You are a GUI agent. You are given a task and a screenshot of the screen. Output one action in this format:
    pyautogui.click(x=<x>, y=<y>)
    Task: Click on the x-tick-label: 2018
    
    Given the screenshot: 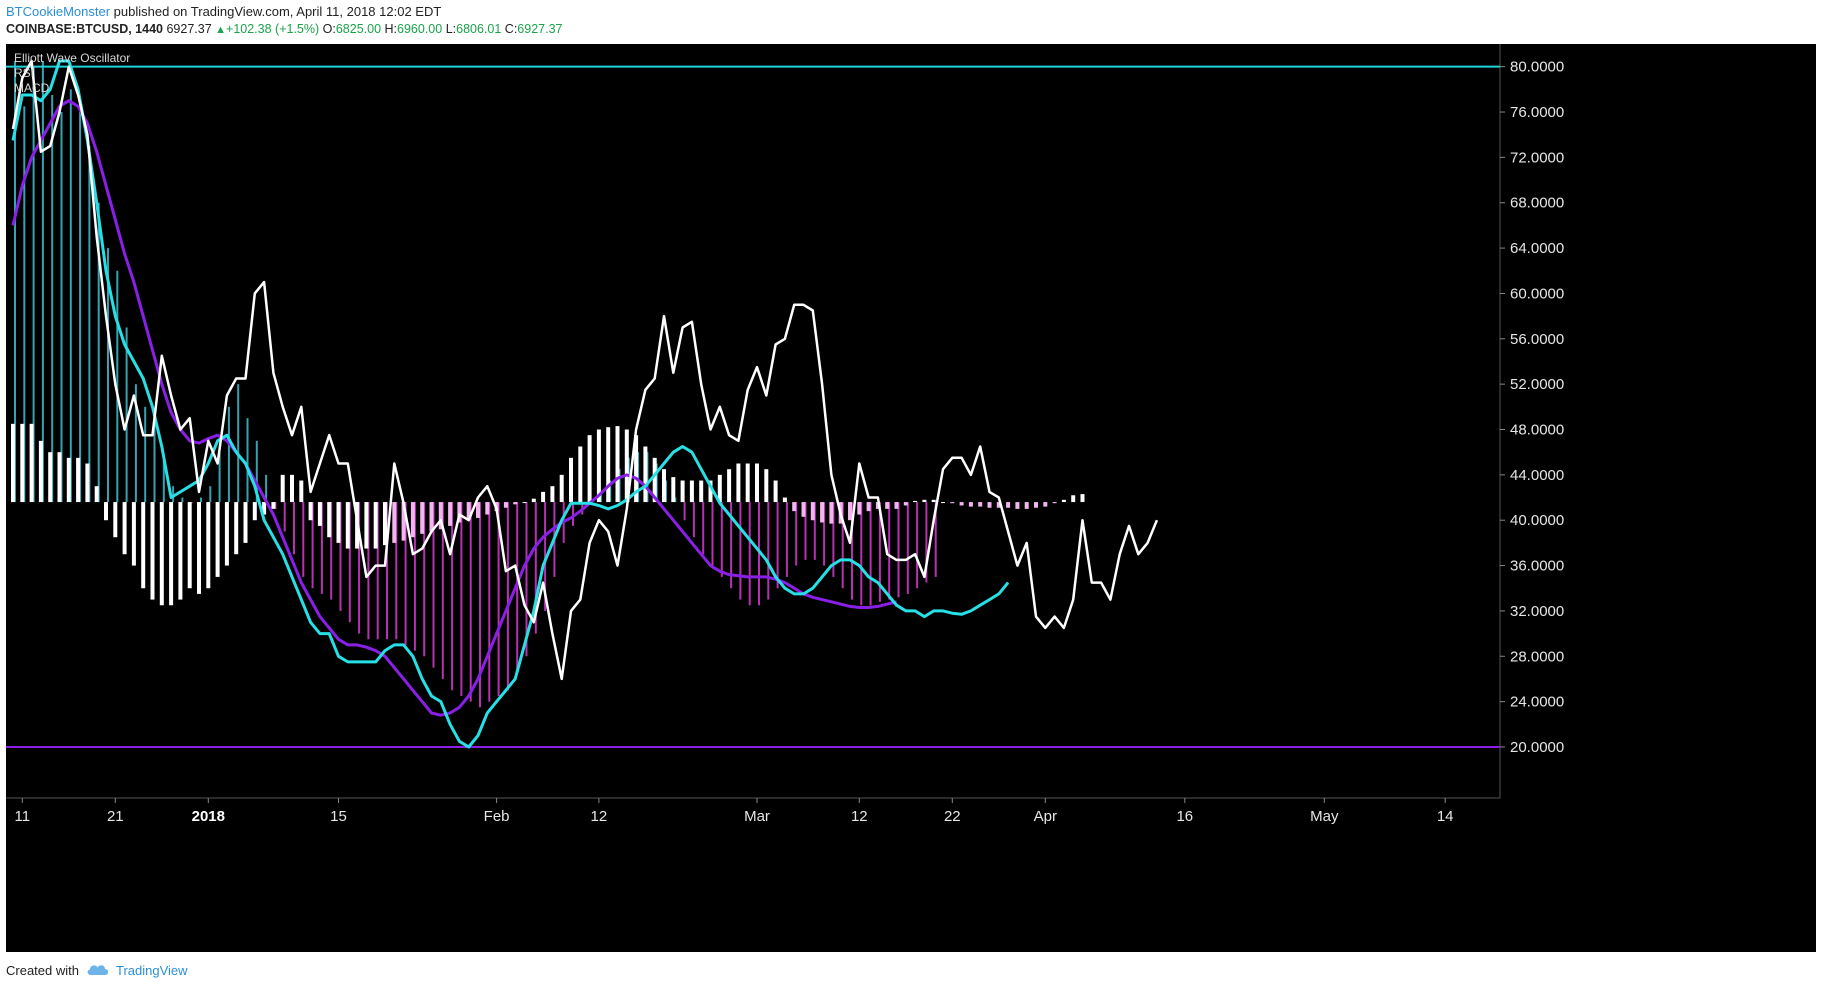 What is the action you would take?
    pyautogui.click(x=208, y=816)
    